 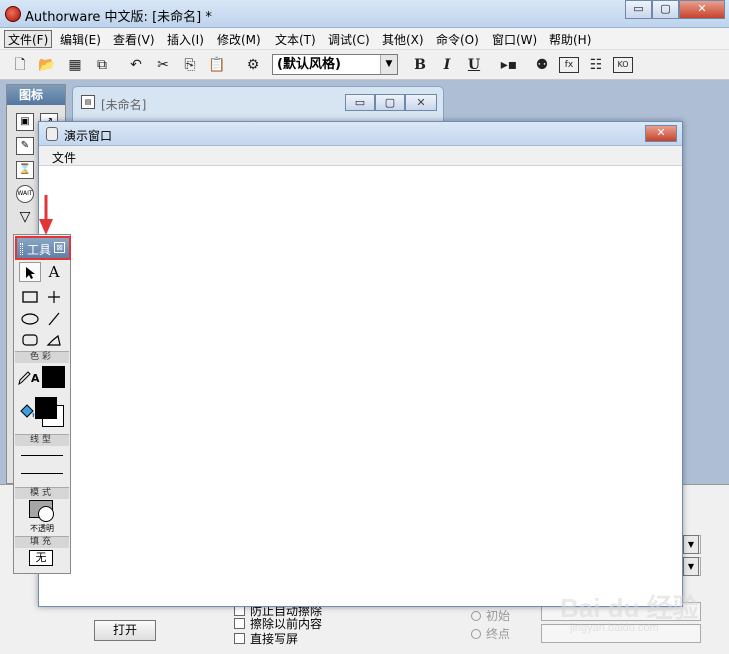 I want to click on menu-view: 查看(V), so click(x=134, y=39).